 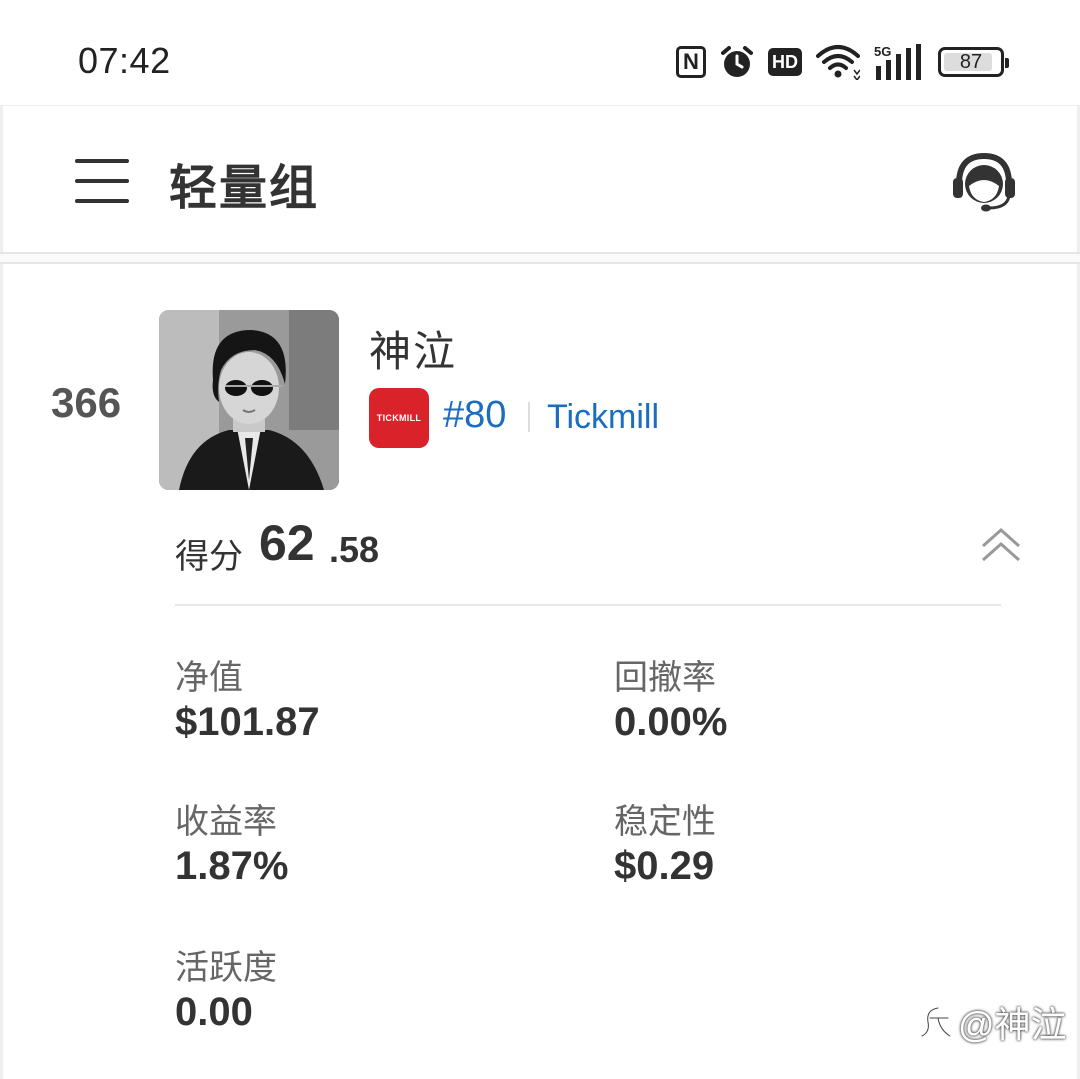 What do you see at coordinates (413, 351) in the screenshot?
I see `trader-name: 神泣` at bounding box center [413, 351].